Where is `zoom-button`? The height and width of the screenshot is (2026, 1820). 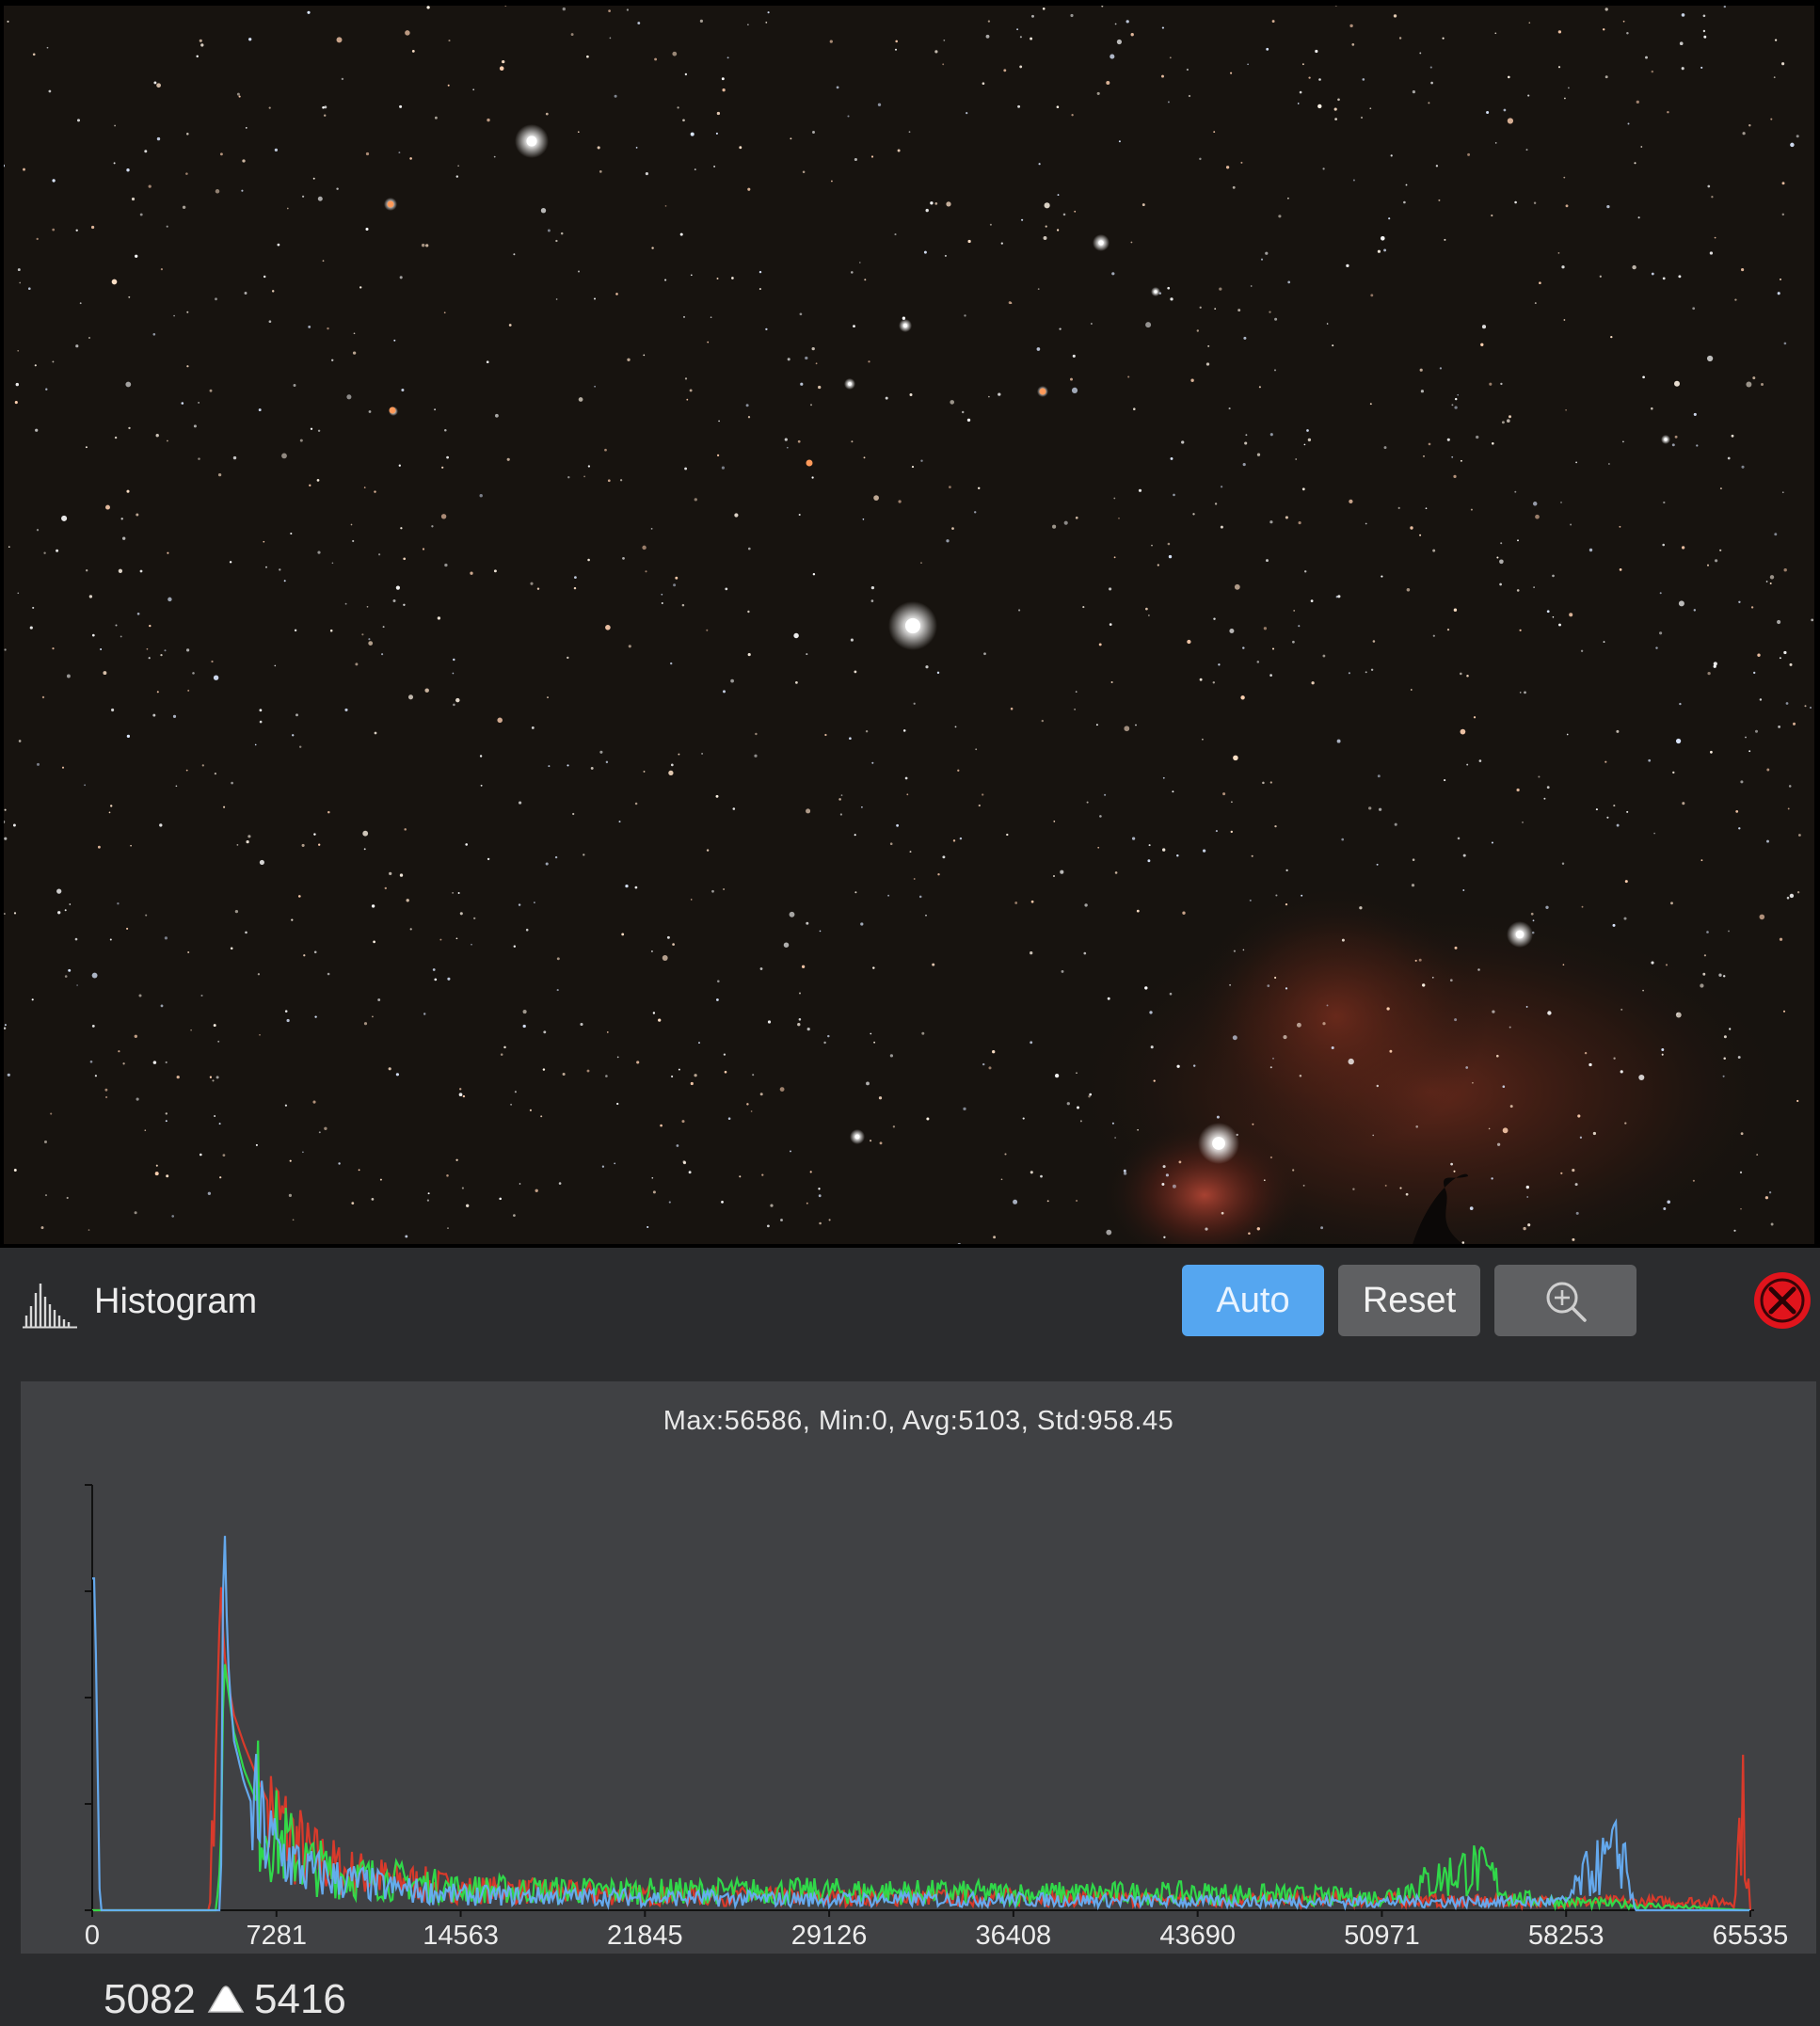 zoom-button is located at coordinates (1565, 1300).